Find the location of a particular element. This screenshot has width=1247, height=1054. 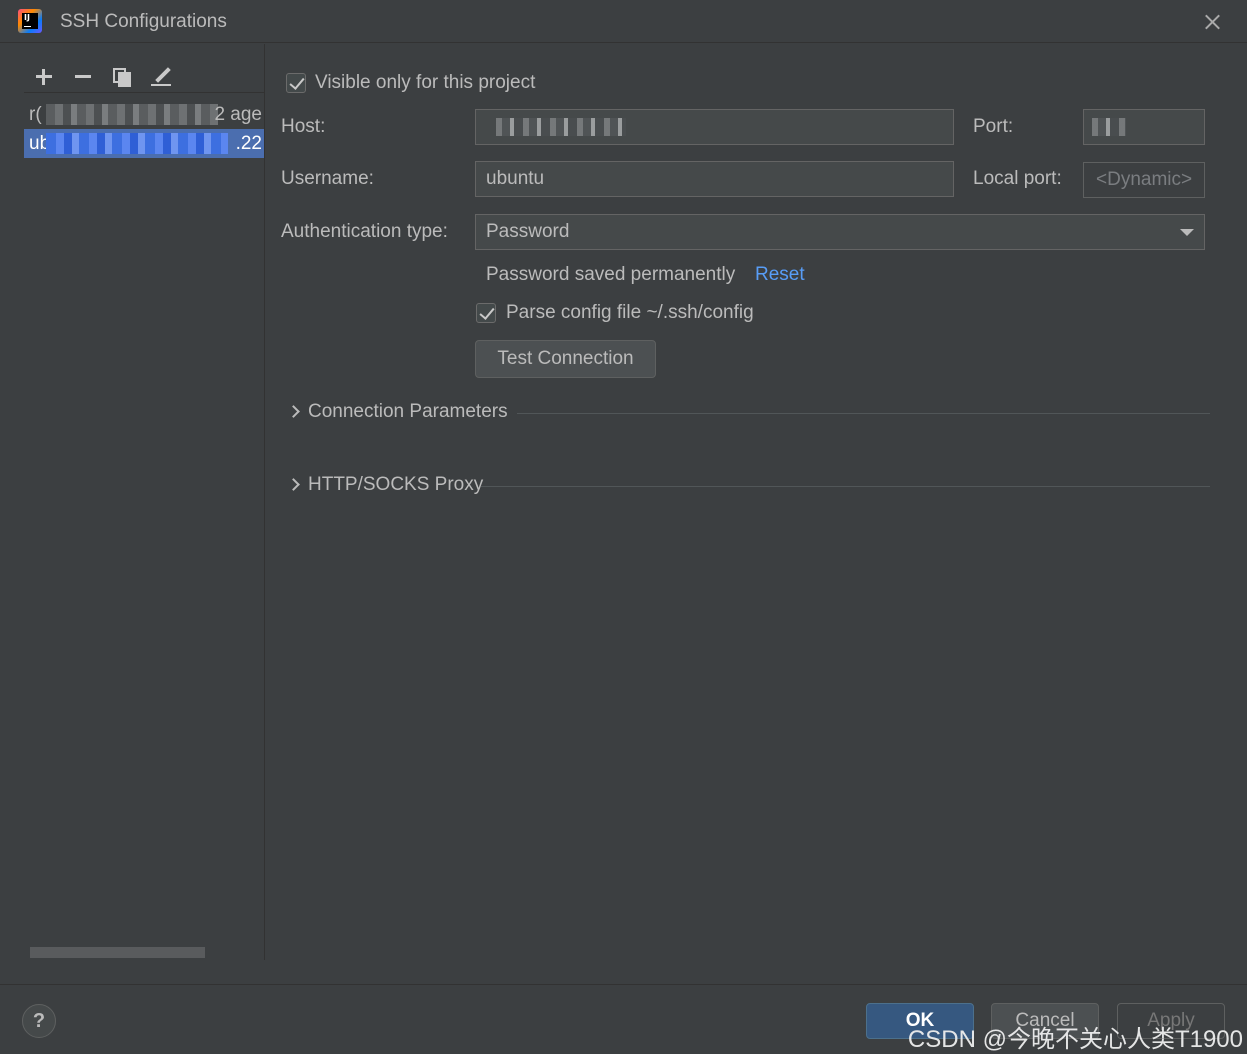

config-list: r( 2 age ub .22 is located at coordinates (144, 129).